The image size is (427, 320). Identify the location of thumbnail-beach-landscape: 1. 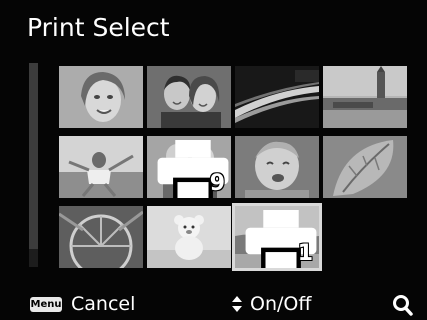
(277, 237).